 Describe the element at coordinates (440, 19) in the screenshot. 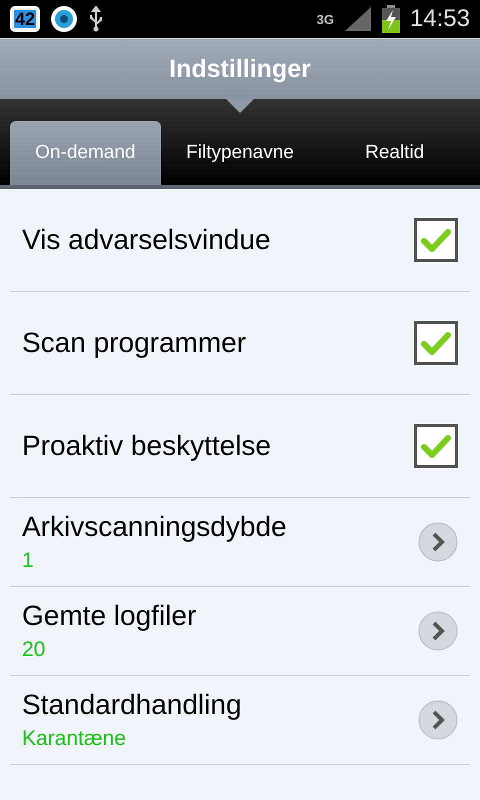

I see `clock: 14:53` at that location.